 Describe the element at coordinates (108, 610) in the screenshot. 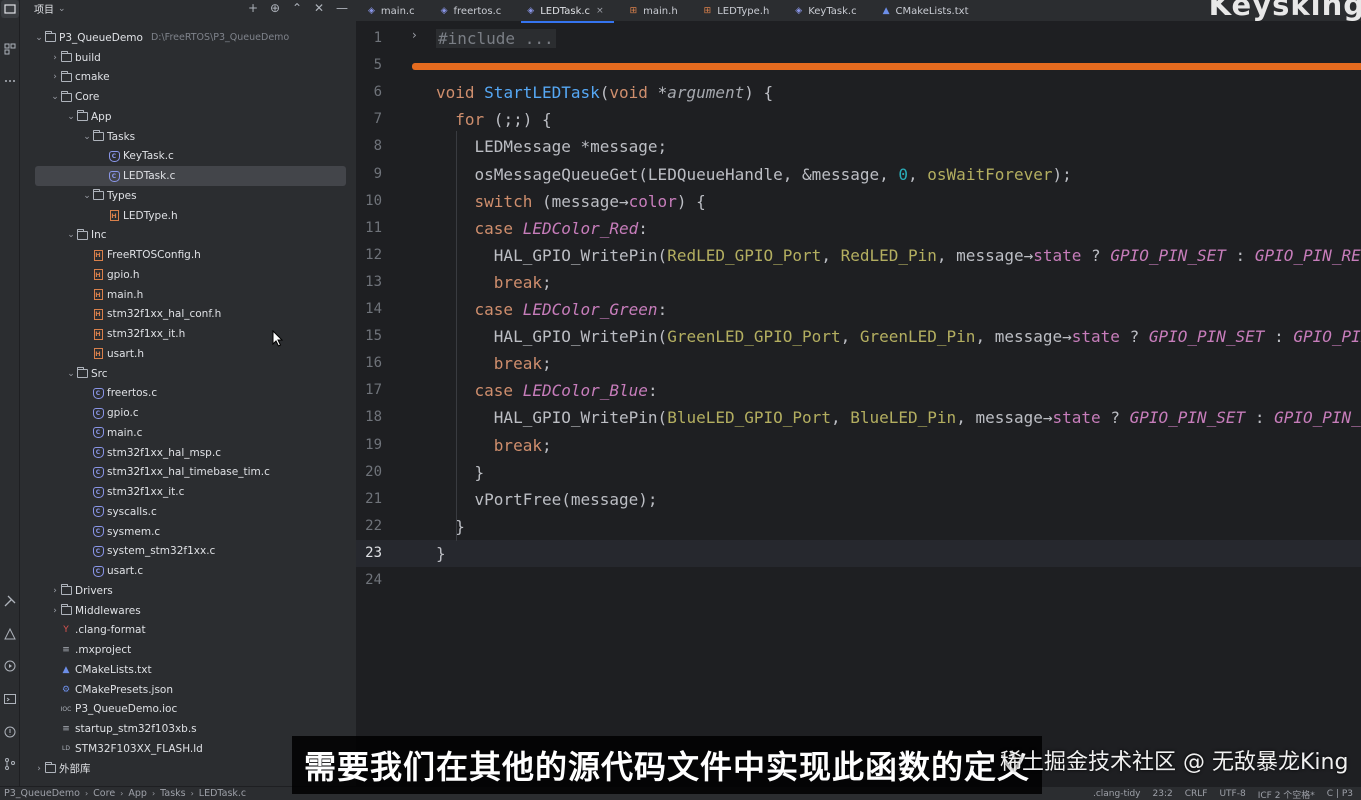

I see `tree-item-label: Middlewares` at that location.